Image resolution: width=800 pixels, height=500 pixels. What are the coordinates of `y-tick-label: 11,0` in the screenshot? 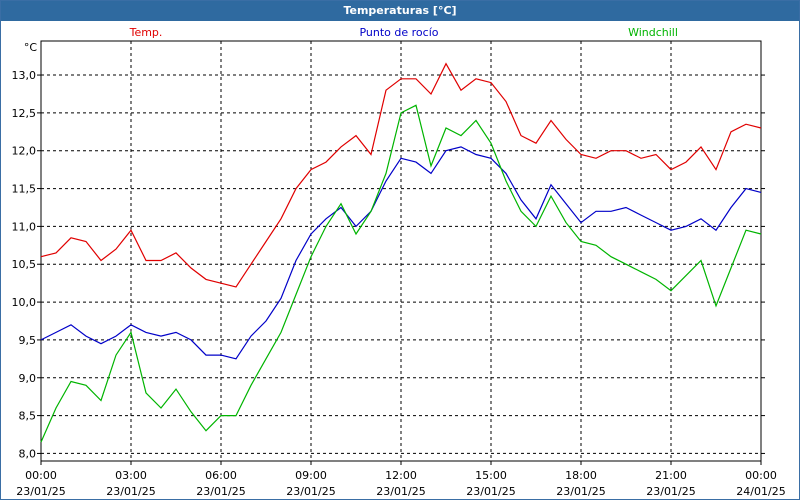 It's located at (24, 226).